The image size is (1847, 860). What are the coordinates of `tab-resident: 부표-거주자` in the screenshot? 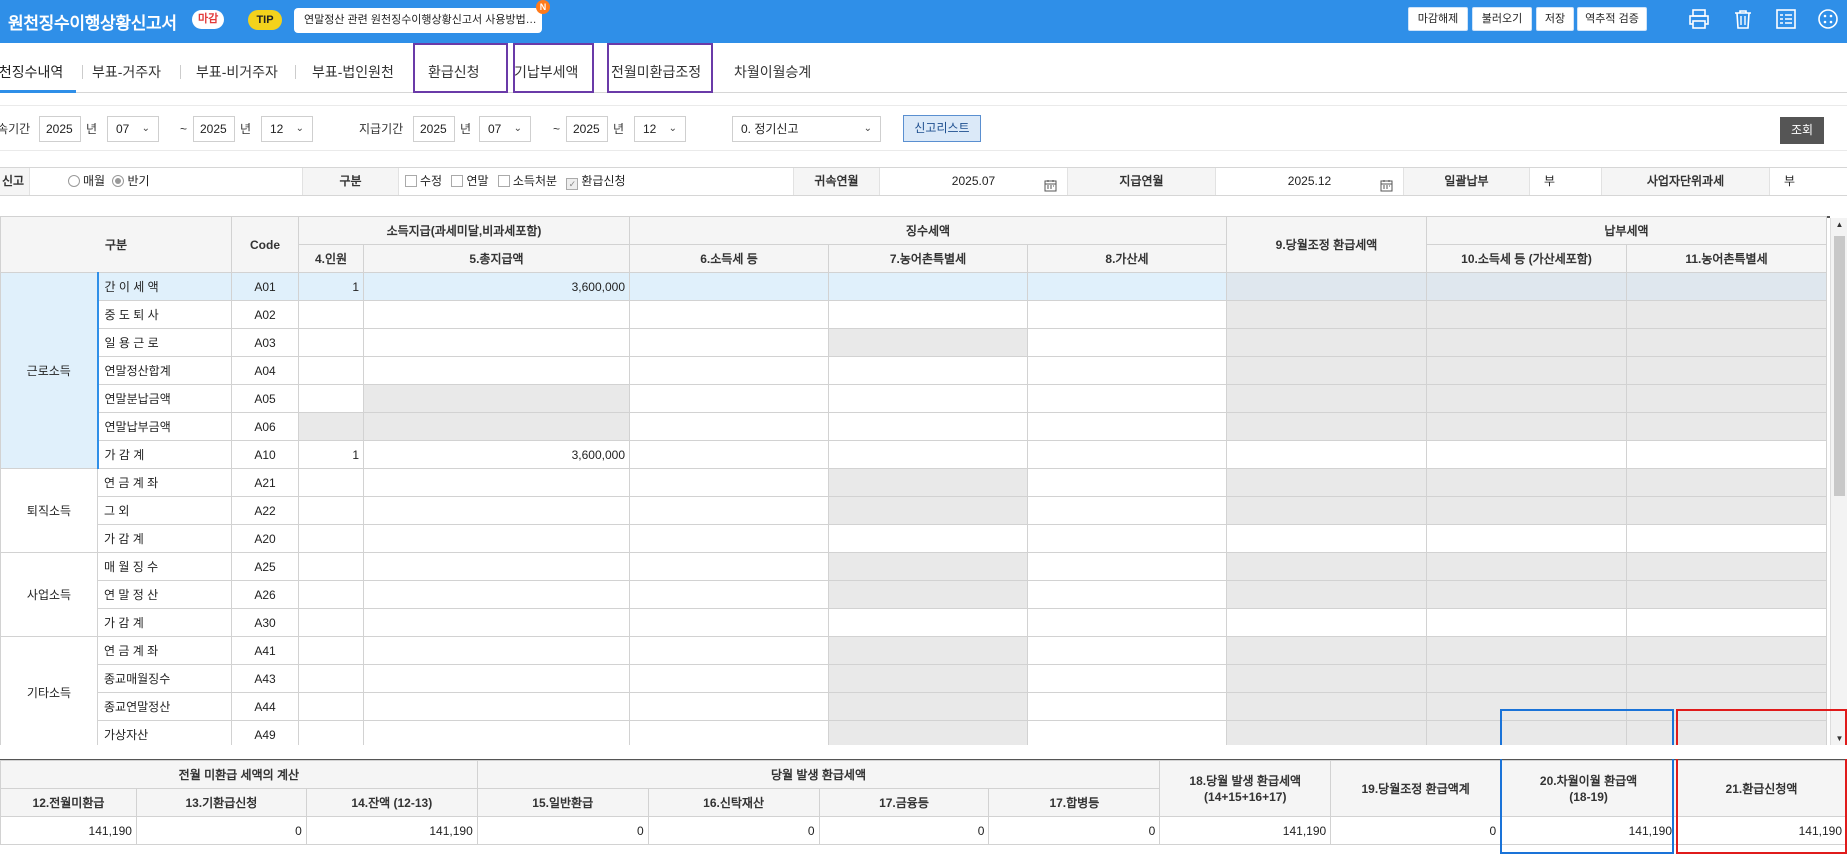 It's located at (126, 68).